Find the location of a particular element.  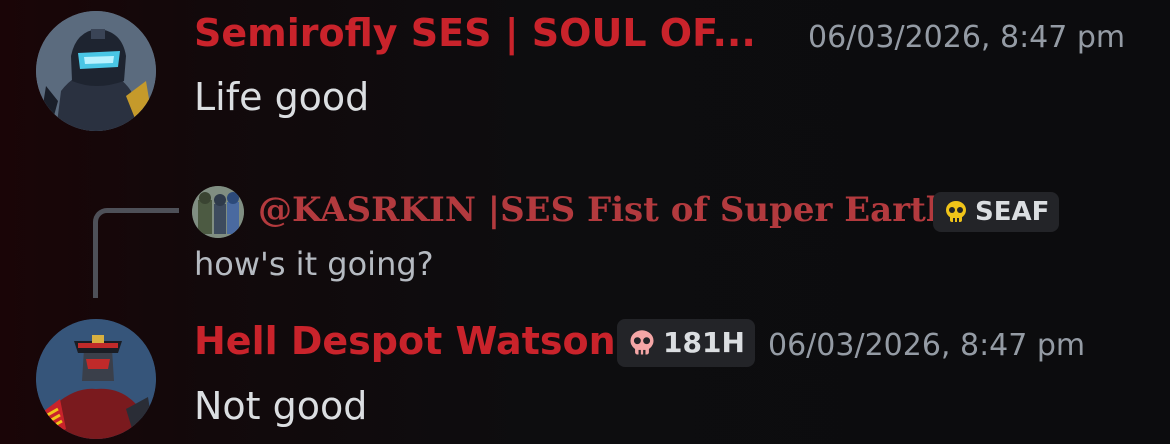

soldiers-avatar-icon is located at coordinates (218, 212).